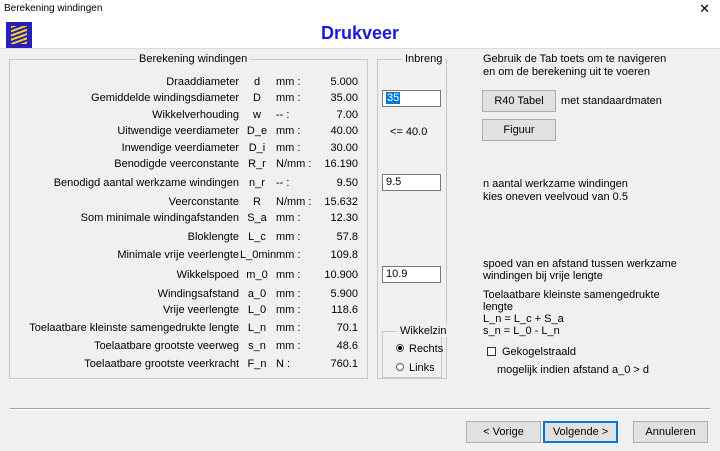 This screenshot has width=720, height=451. Describe the element at coordinates (344, 294) in the screenshot. I see `calc-row-value: 5.900` at that location.